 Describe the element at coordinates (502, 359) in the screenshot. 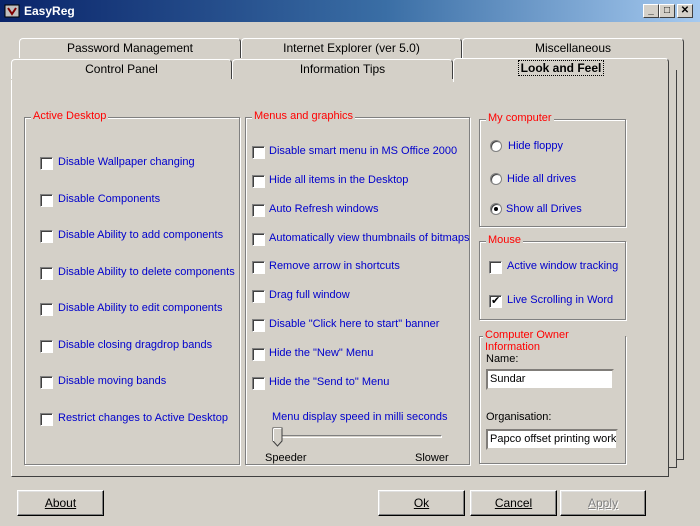

I see `name-label: Name:` at that location.